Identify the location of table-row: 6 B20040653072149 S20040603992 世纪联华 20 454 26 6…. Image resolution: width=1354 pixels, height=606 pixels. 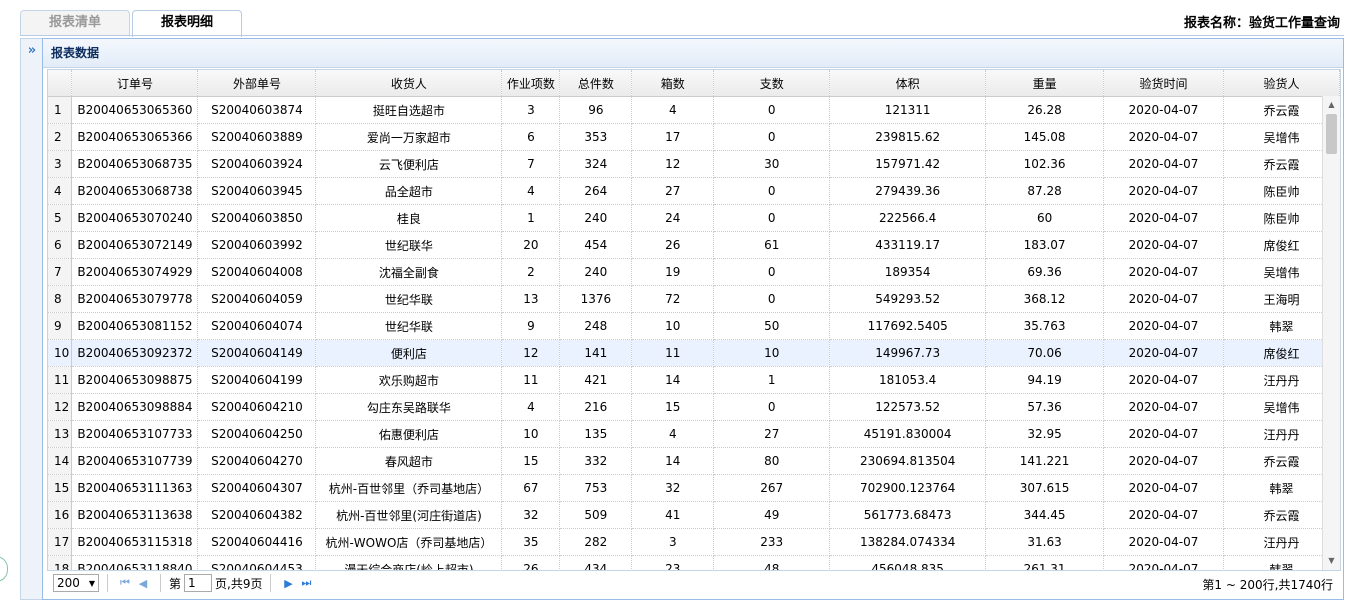
(694, 245).